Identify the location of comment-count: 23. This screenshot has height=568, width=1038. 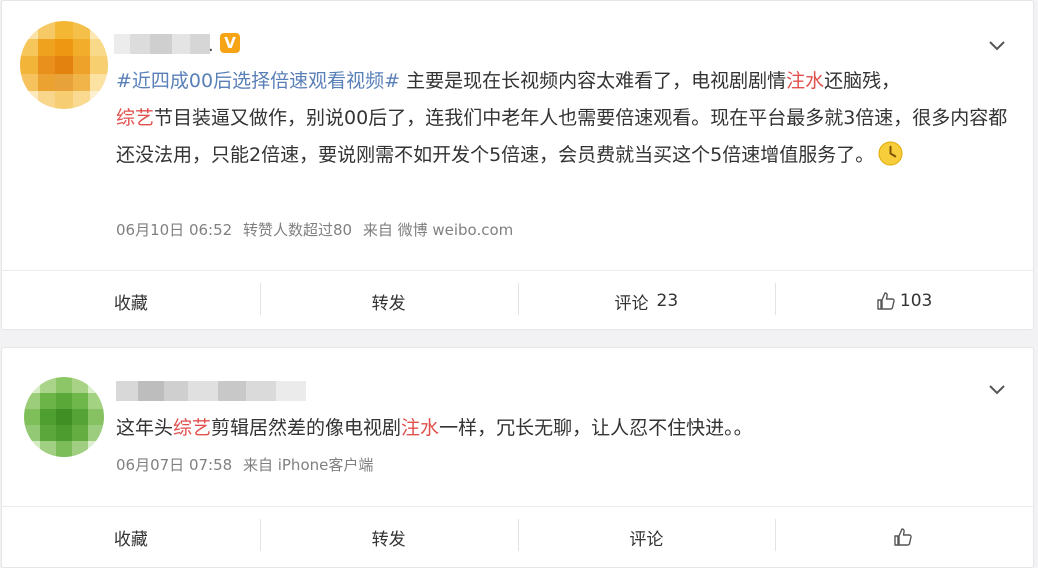
(667, 301).